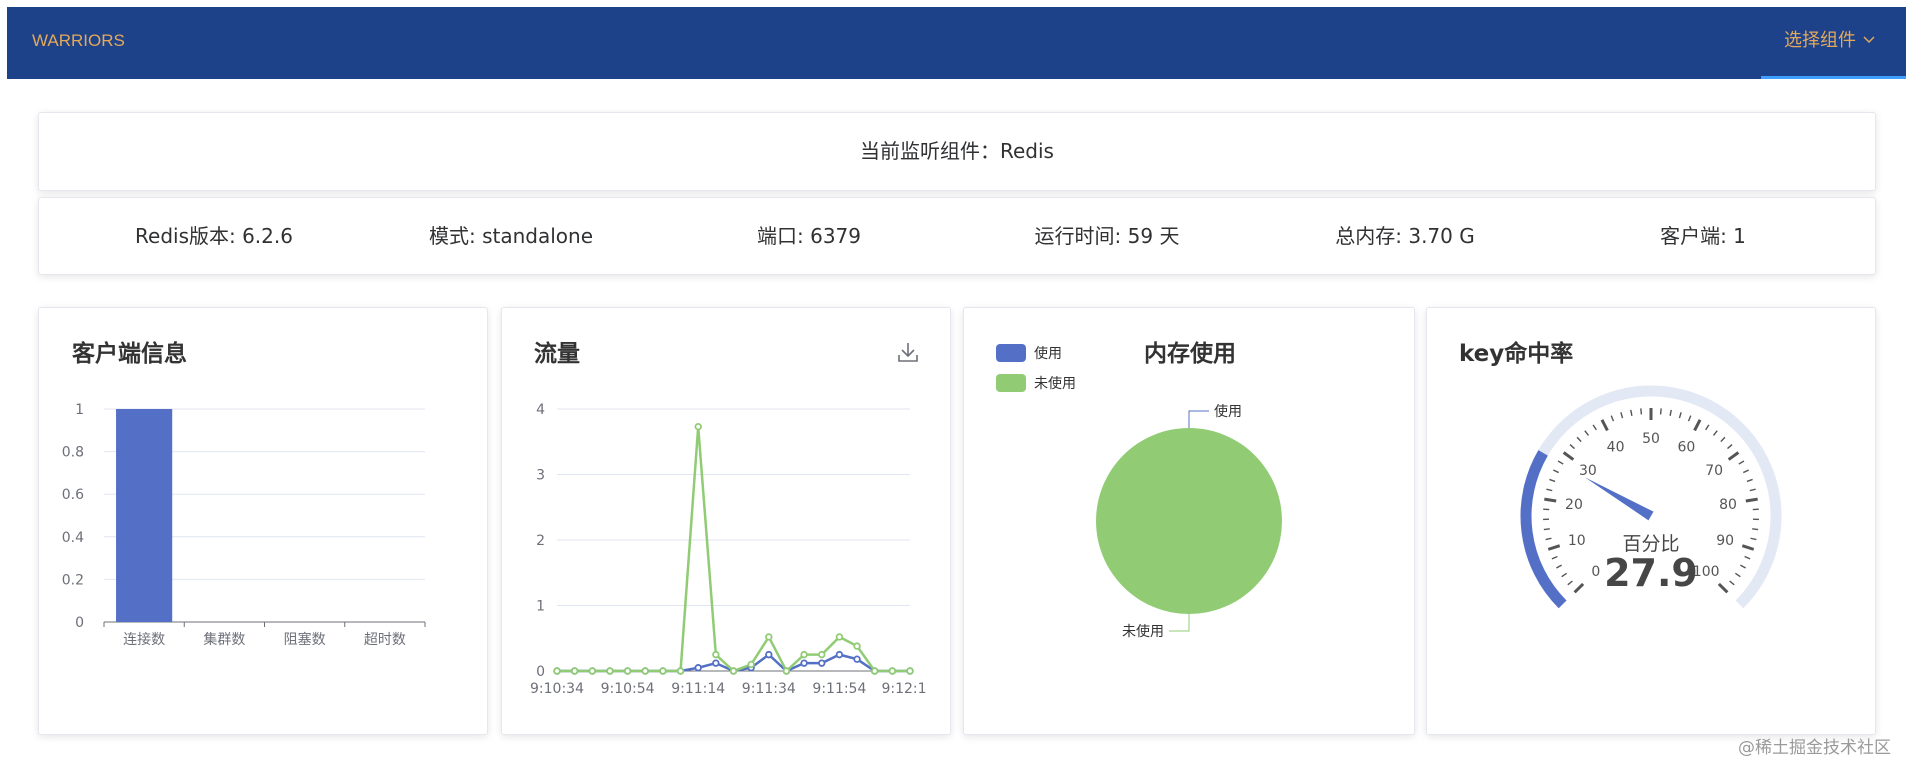 This screenshot has width=1911, height=778. Describe the element at coordinates (957, 151) in the screenshot. I see `current-component-panel: 当前监听组件：Redis` at that location.